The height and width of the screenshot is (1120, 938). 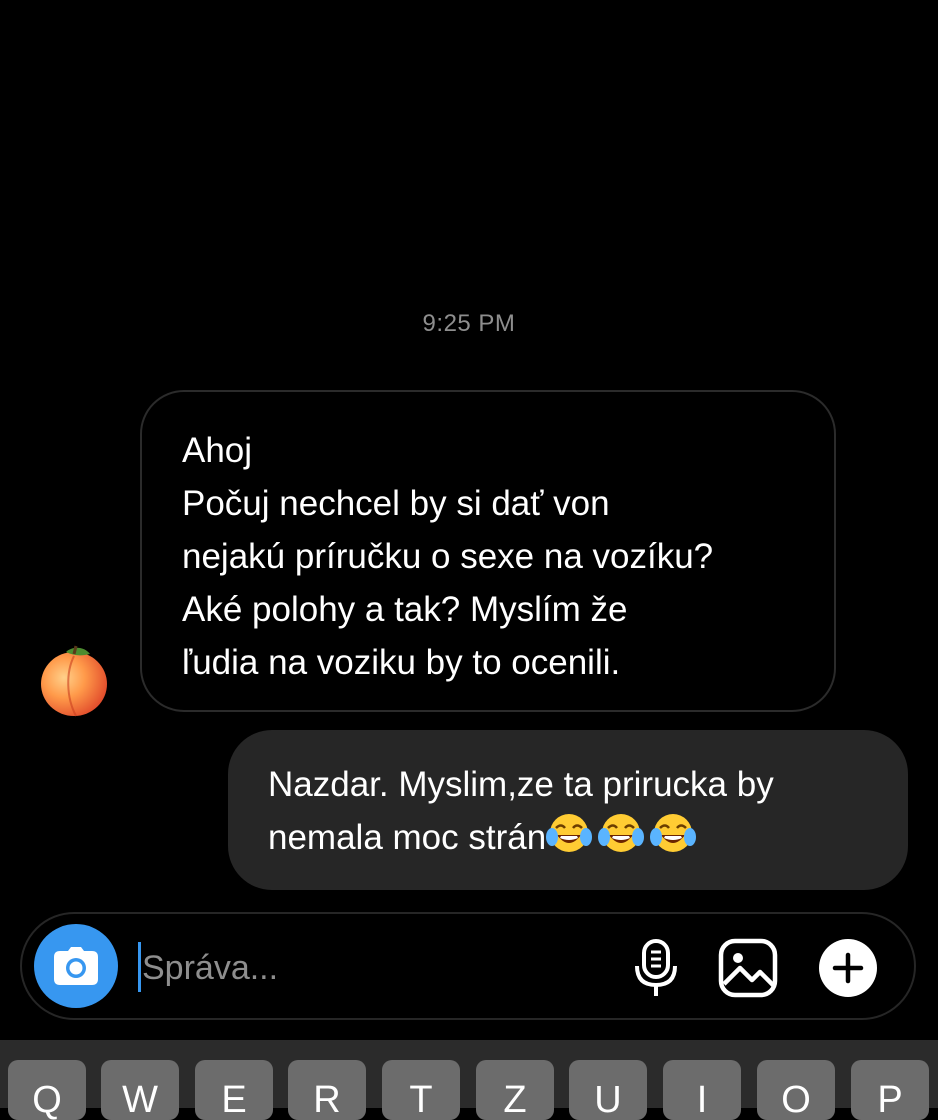 What do you see at coordinates (469, 1080) in the screenshot?
I see `on-screen-keyboard: Q W E R T Z U I O P` at bounding box center [469, 1080].